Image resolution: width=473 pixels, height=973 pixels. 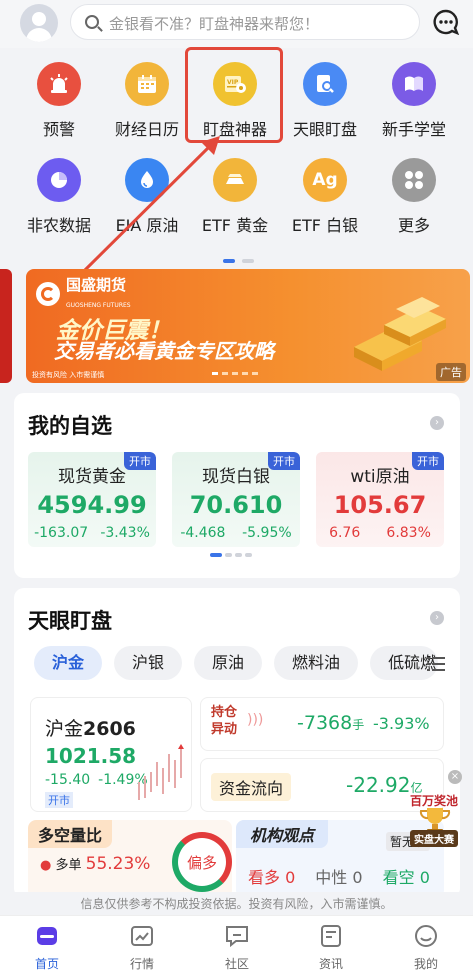 What do you see at coordinates (255, 720) in the screenshot?
I see `signal-wave-icon: )))` at bounding box center [255, 720].